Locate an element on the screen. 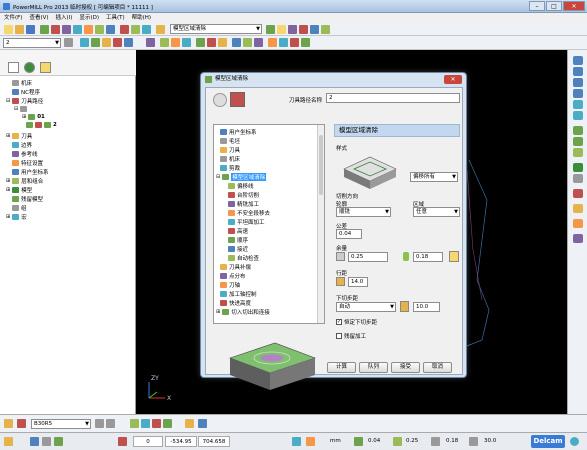  fit-view-icon is located at coordinates (578, 152).